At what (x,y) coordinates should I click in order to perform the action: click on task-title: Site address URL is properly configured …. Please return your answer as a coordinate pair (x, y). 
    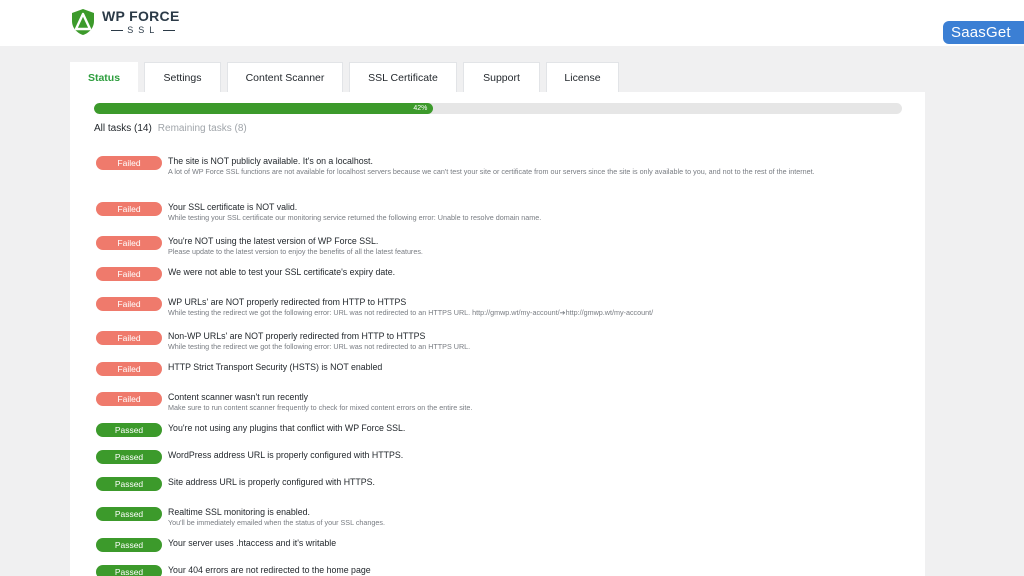
    Looking at the image, I should click on (271, 482).